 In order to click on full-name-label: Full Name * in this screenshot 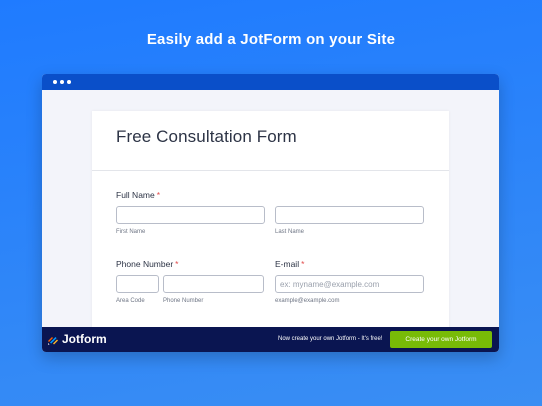, I will do `click(138, 195)`.